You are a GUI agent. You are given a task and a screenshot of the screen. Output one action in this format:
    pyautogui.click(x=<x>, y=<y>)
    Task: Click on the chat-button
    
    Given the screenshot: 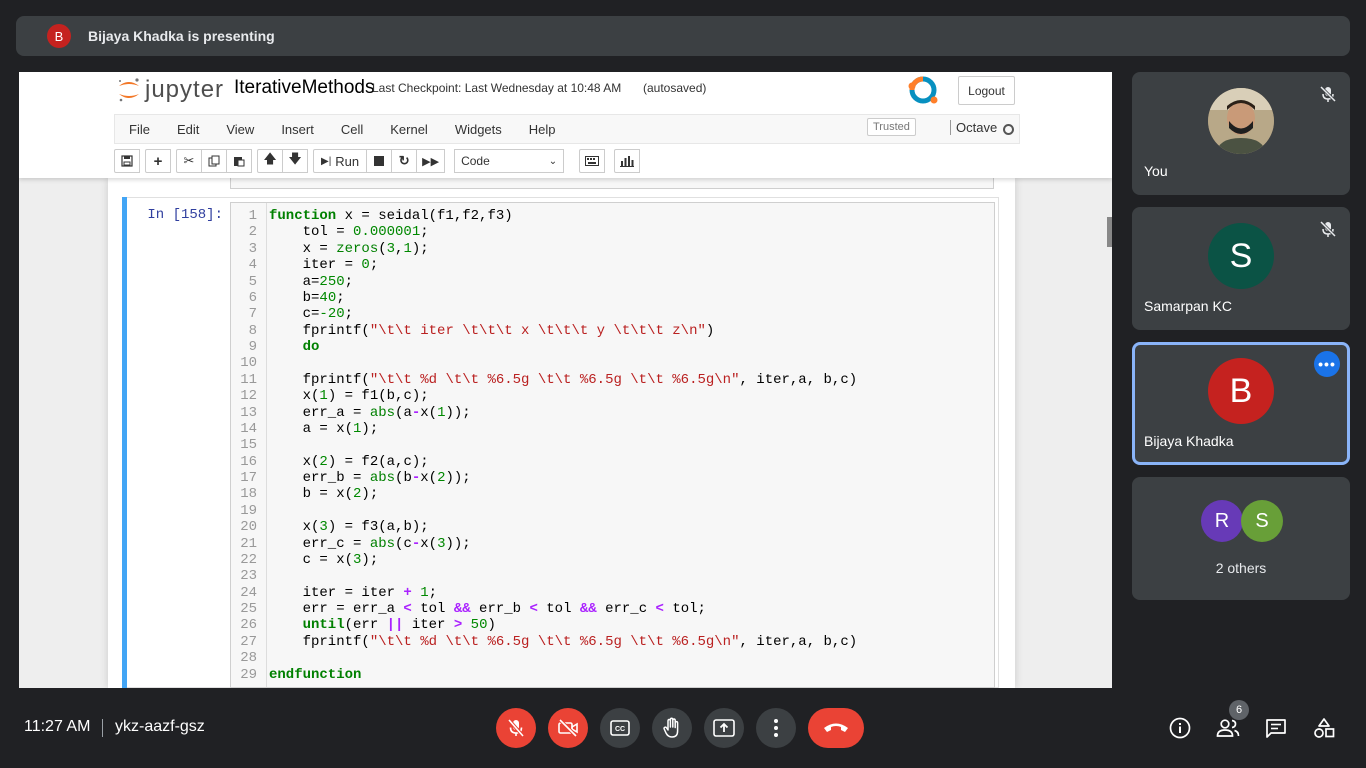 What is the action you would take?
    pyautogui.click(x=1276, y=728)
    